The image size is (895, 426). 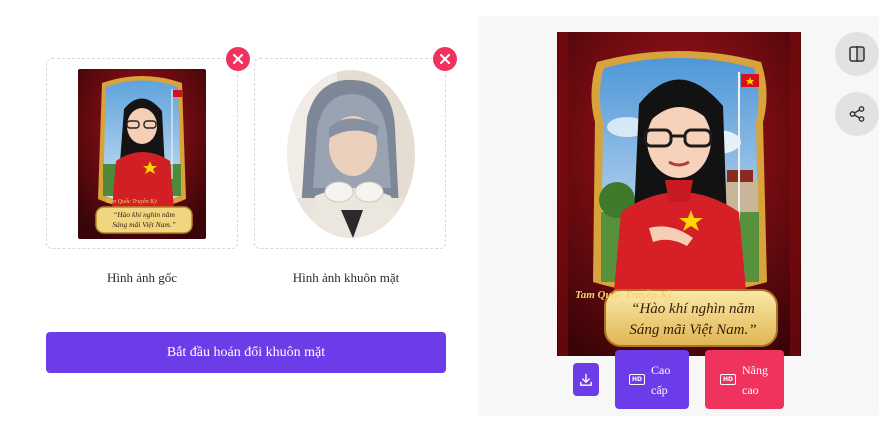 I want to click on hd-advanced-button: HD Nâng cao, so click(x=744, y=379).